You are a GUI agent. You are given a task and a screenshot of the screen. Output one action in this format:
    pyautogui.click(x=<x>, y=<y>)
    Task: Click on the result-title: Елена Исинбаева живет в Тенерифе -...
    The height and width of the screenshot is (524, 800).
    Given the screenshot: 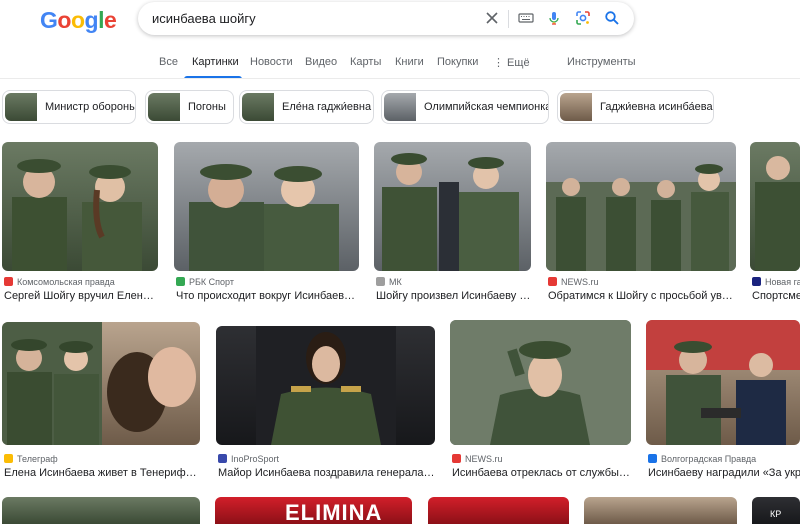 What is the action you would take?
    pyautogui.click(x=102, y=473)
    